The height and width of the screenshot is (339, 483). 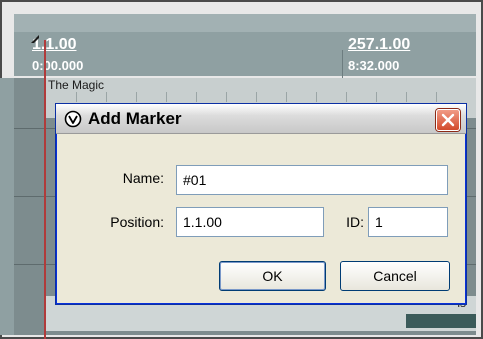 What do you see at coordinates (45, 189) in the screenshot?
I see `edit-cursor-line` at bounding box center [45, 189].